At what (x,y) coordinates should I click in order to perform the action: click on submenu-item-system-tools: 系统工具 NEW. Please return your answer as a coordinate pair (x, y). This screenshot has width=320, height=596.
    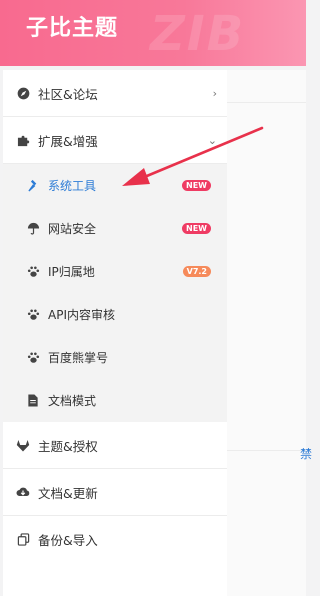
    Looking at the image, I should click on (115, 185).